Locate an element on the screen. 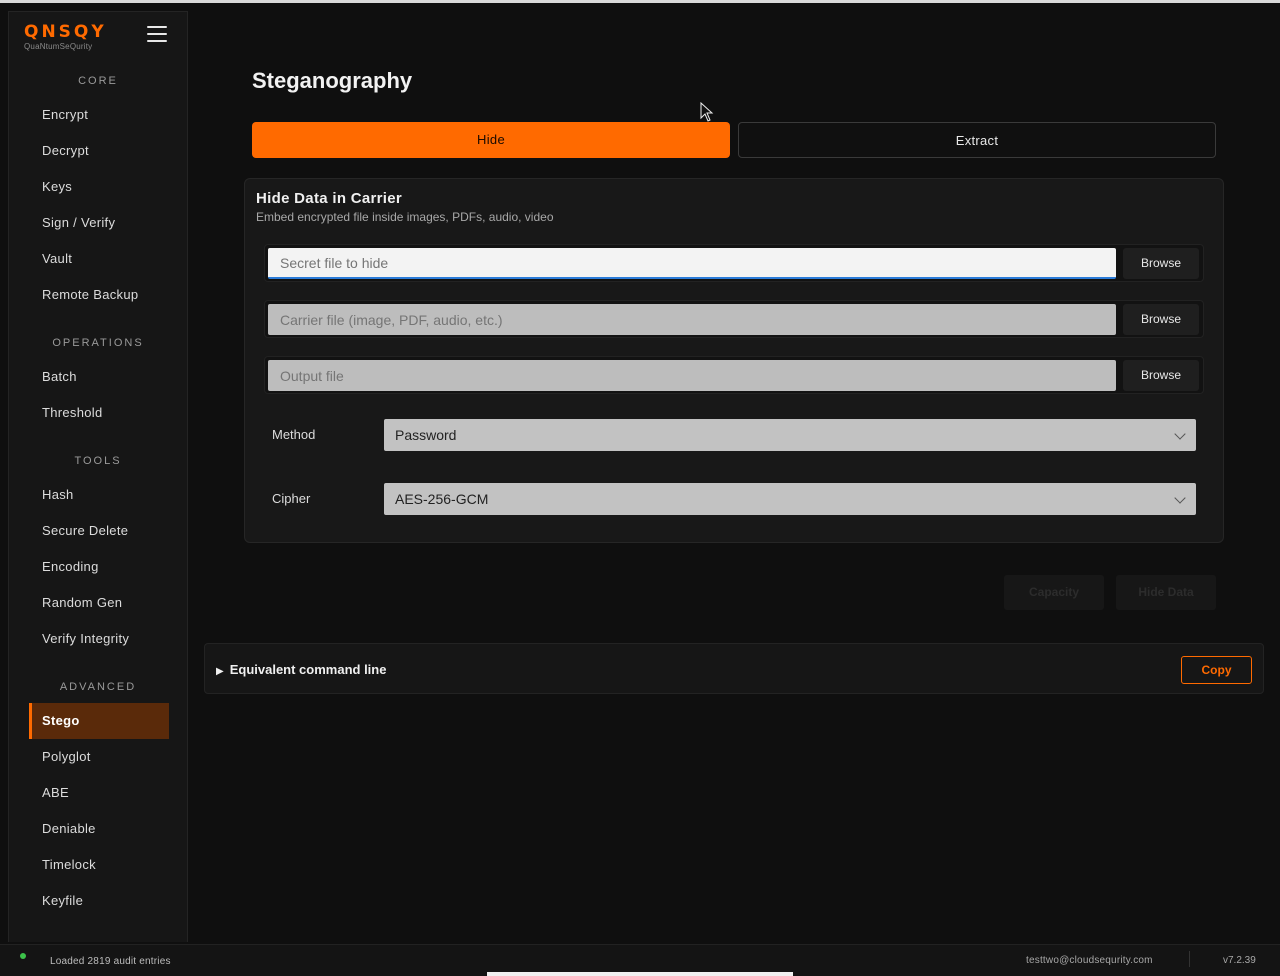  sidebar-item-abe: ABE is located at coordinates (99, 793).